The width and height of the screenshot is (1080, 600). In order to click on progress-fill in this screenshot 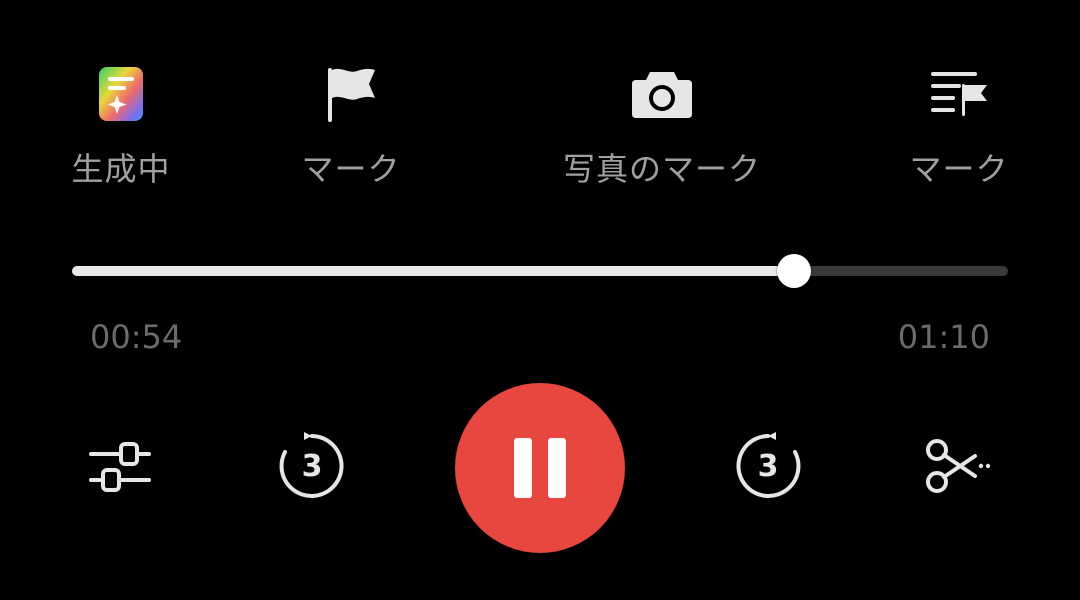, I will do `click(433, 271)`.